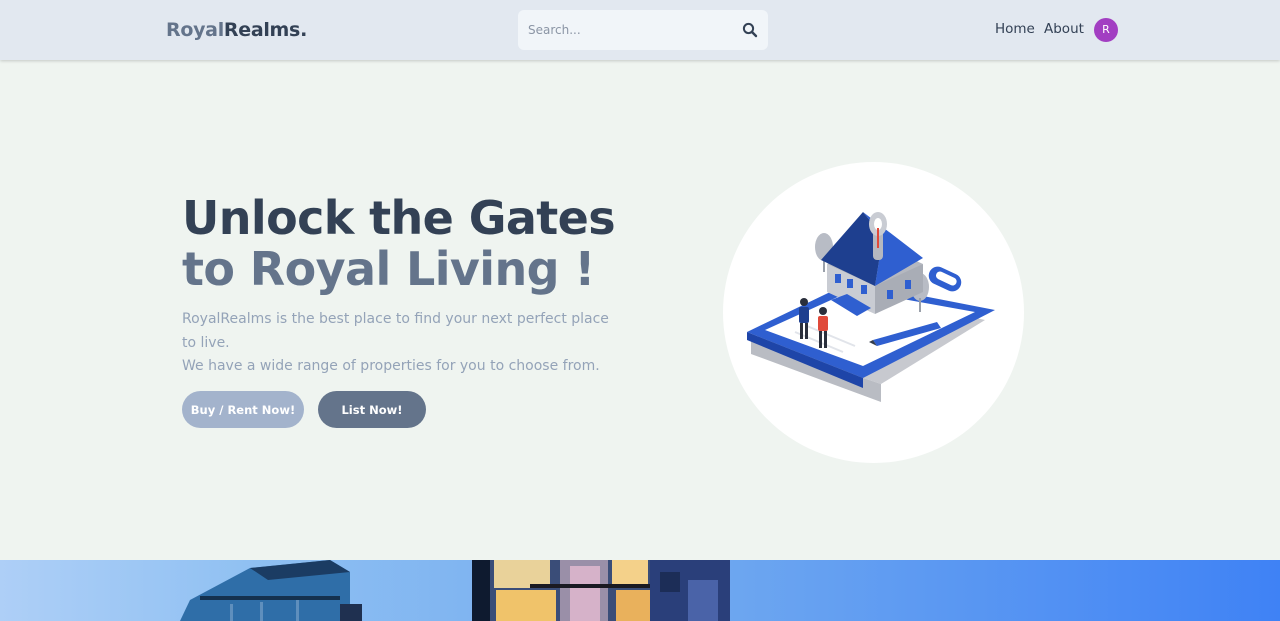 The image size is (1280, 621). I want to click on logo-part-royal: Royal, so click(195, 30).